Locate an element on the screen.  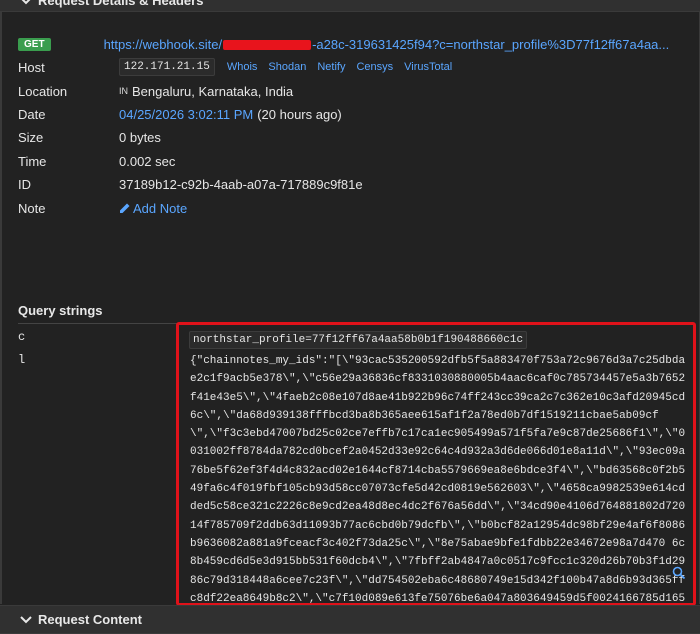
redaction-mark is located at coordinates (267, 45).